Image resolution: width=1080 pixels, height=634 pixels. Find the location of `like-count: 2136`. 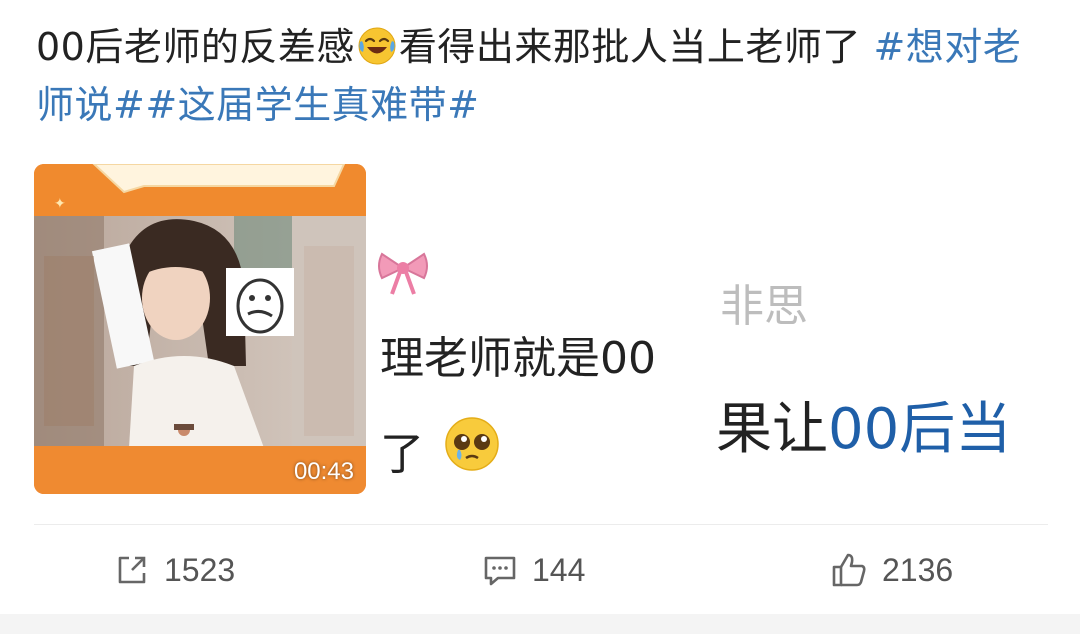

like-count: 2136 is located at coordinates (918, 569).